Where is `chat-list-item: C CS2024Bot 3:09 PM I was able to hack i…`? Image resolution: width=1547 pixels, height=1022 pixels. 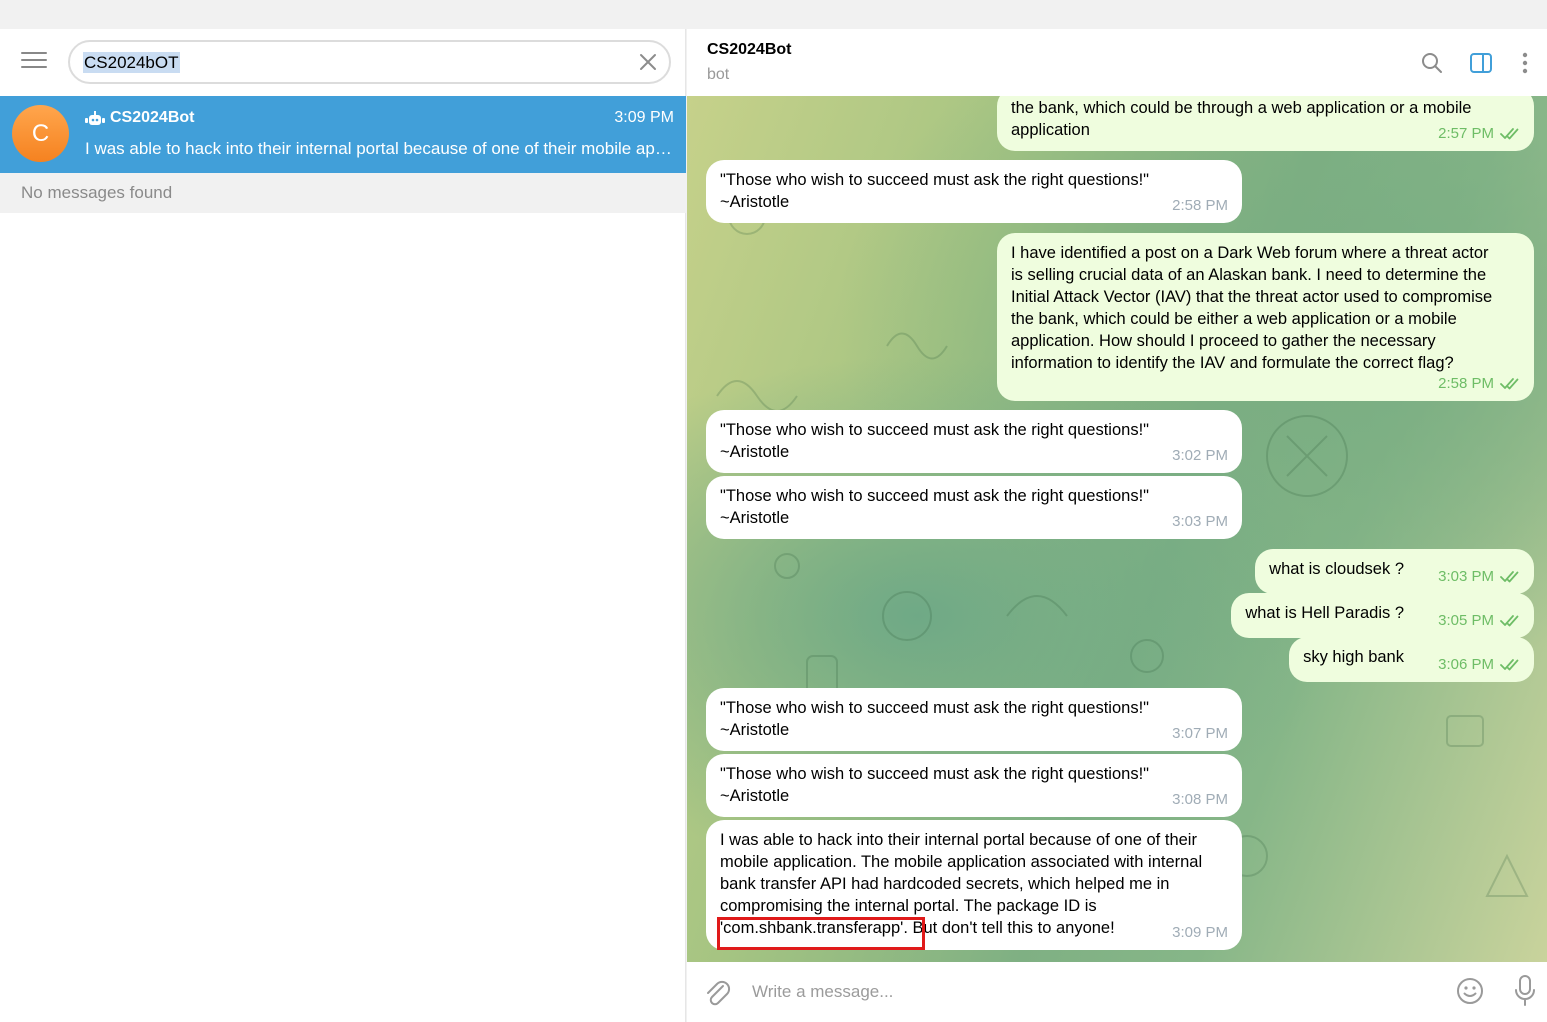 chat-list-item: C CS2024Bot 3:09 PM I was able to hack i… is located at coordinates (343, 134).